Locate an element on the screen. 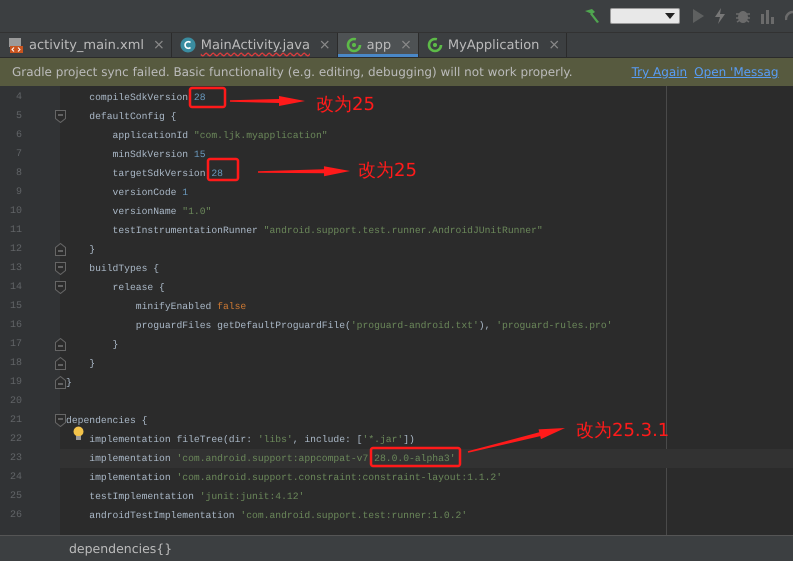  code-line: implementation fileTree(dir: 'libs', include: ['*.jar']) is located at coordinates (251, 439).